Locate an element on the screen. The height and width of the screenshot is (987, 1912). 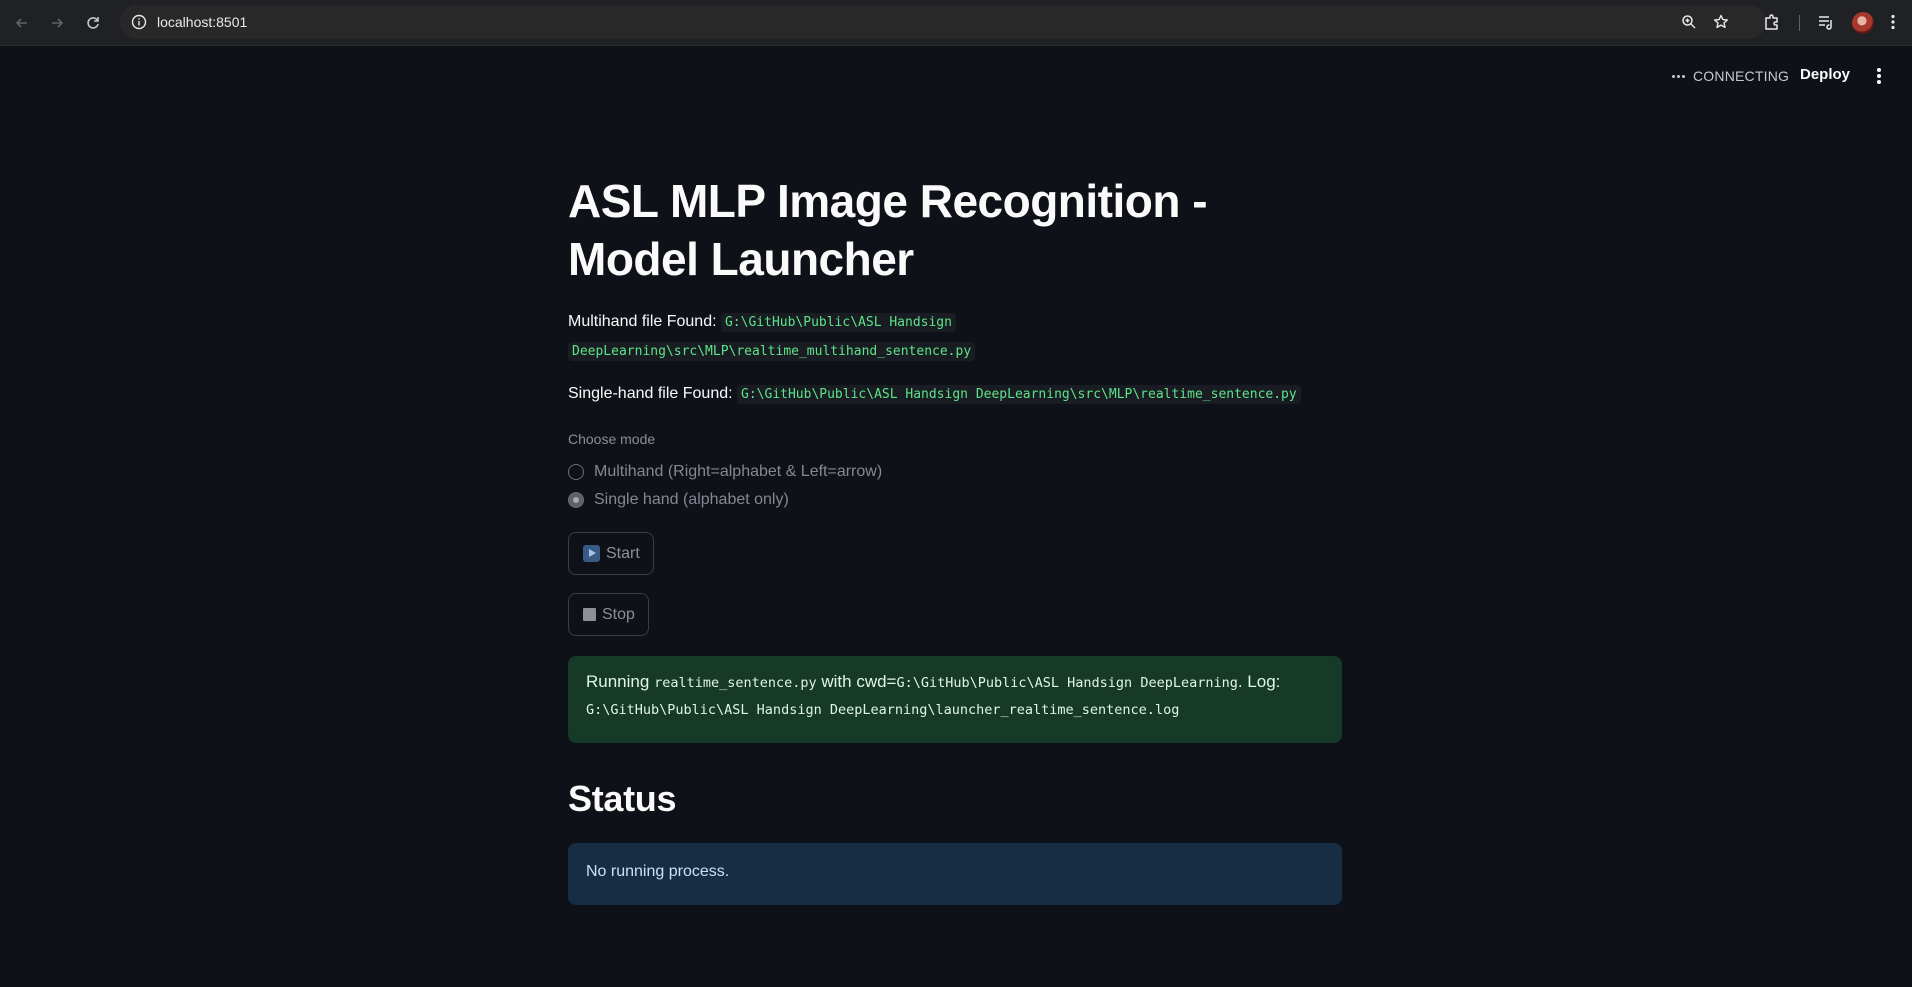
back-arrow-icon is located at coordinates (21, 23).